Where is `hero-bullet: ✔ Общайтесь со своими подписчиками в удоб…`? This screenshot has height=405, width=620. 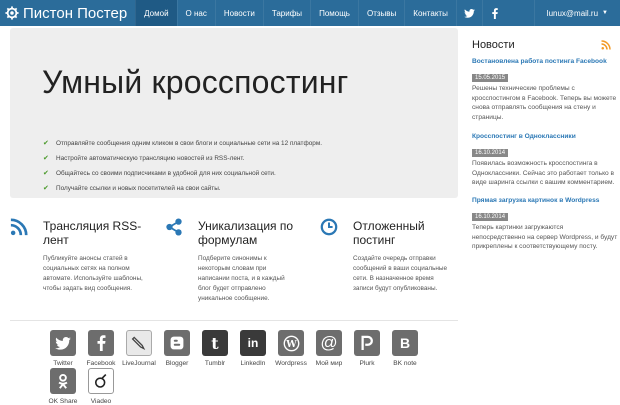
hero-bullet: ✔ Общайтесь со своими подписчиками в удоб… is located at coordinates (182, 173).